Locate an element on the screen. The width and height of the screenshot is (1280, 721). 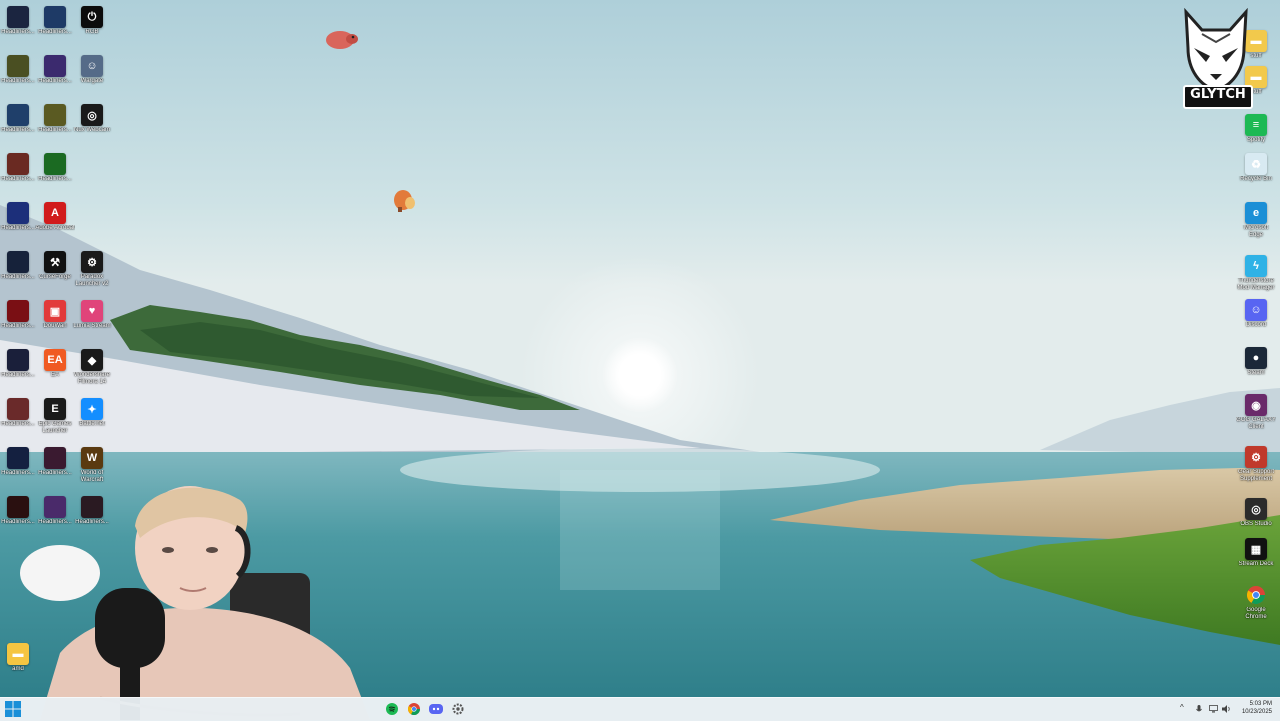
right-desktop-icon: ☺ Discord is located at coordinates (1256, 314).